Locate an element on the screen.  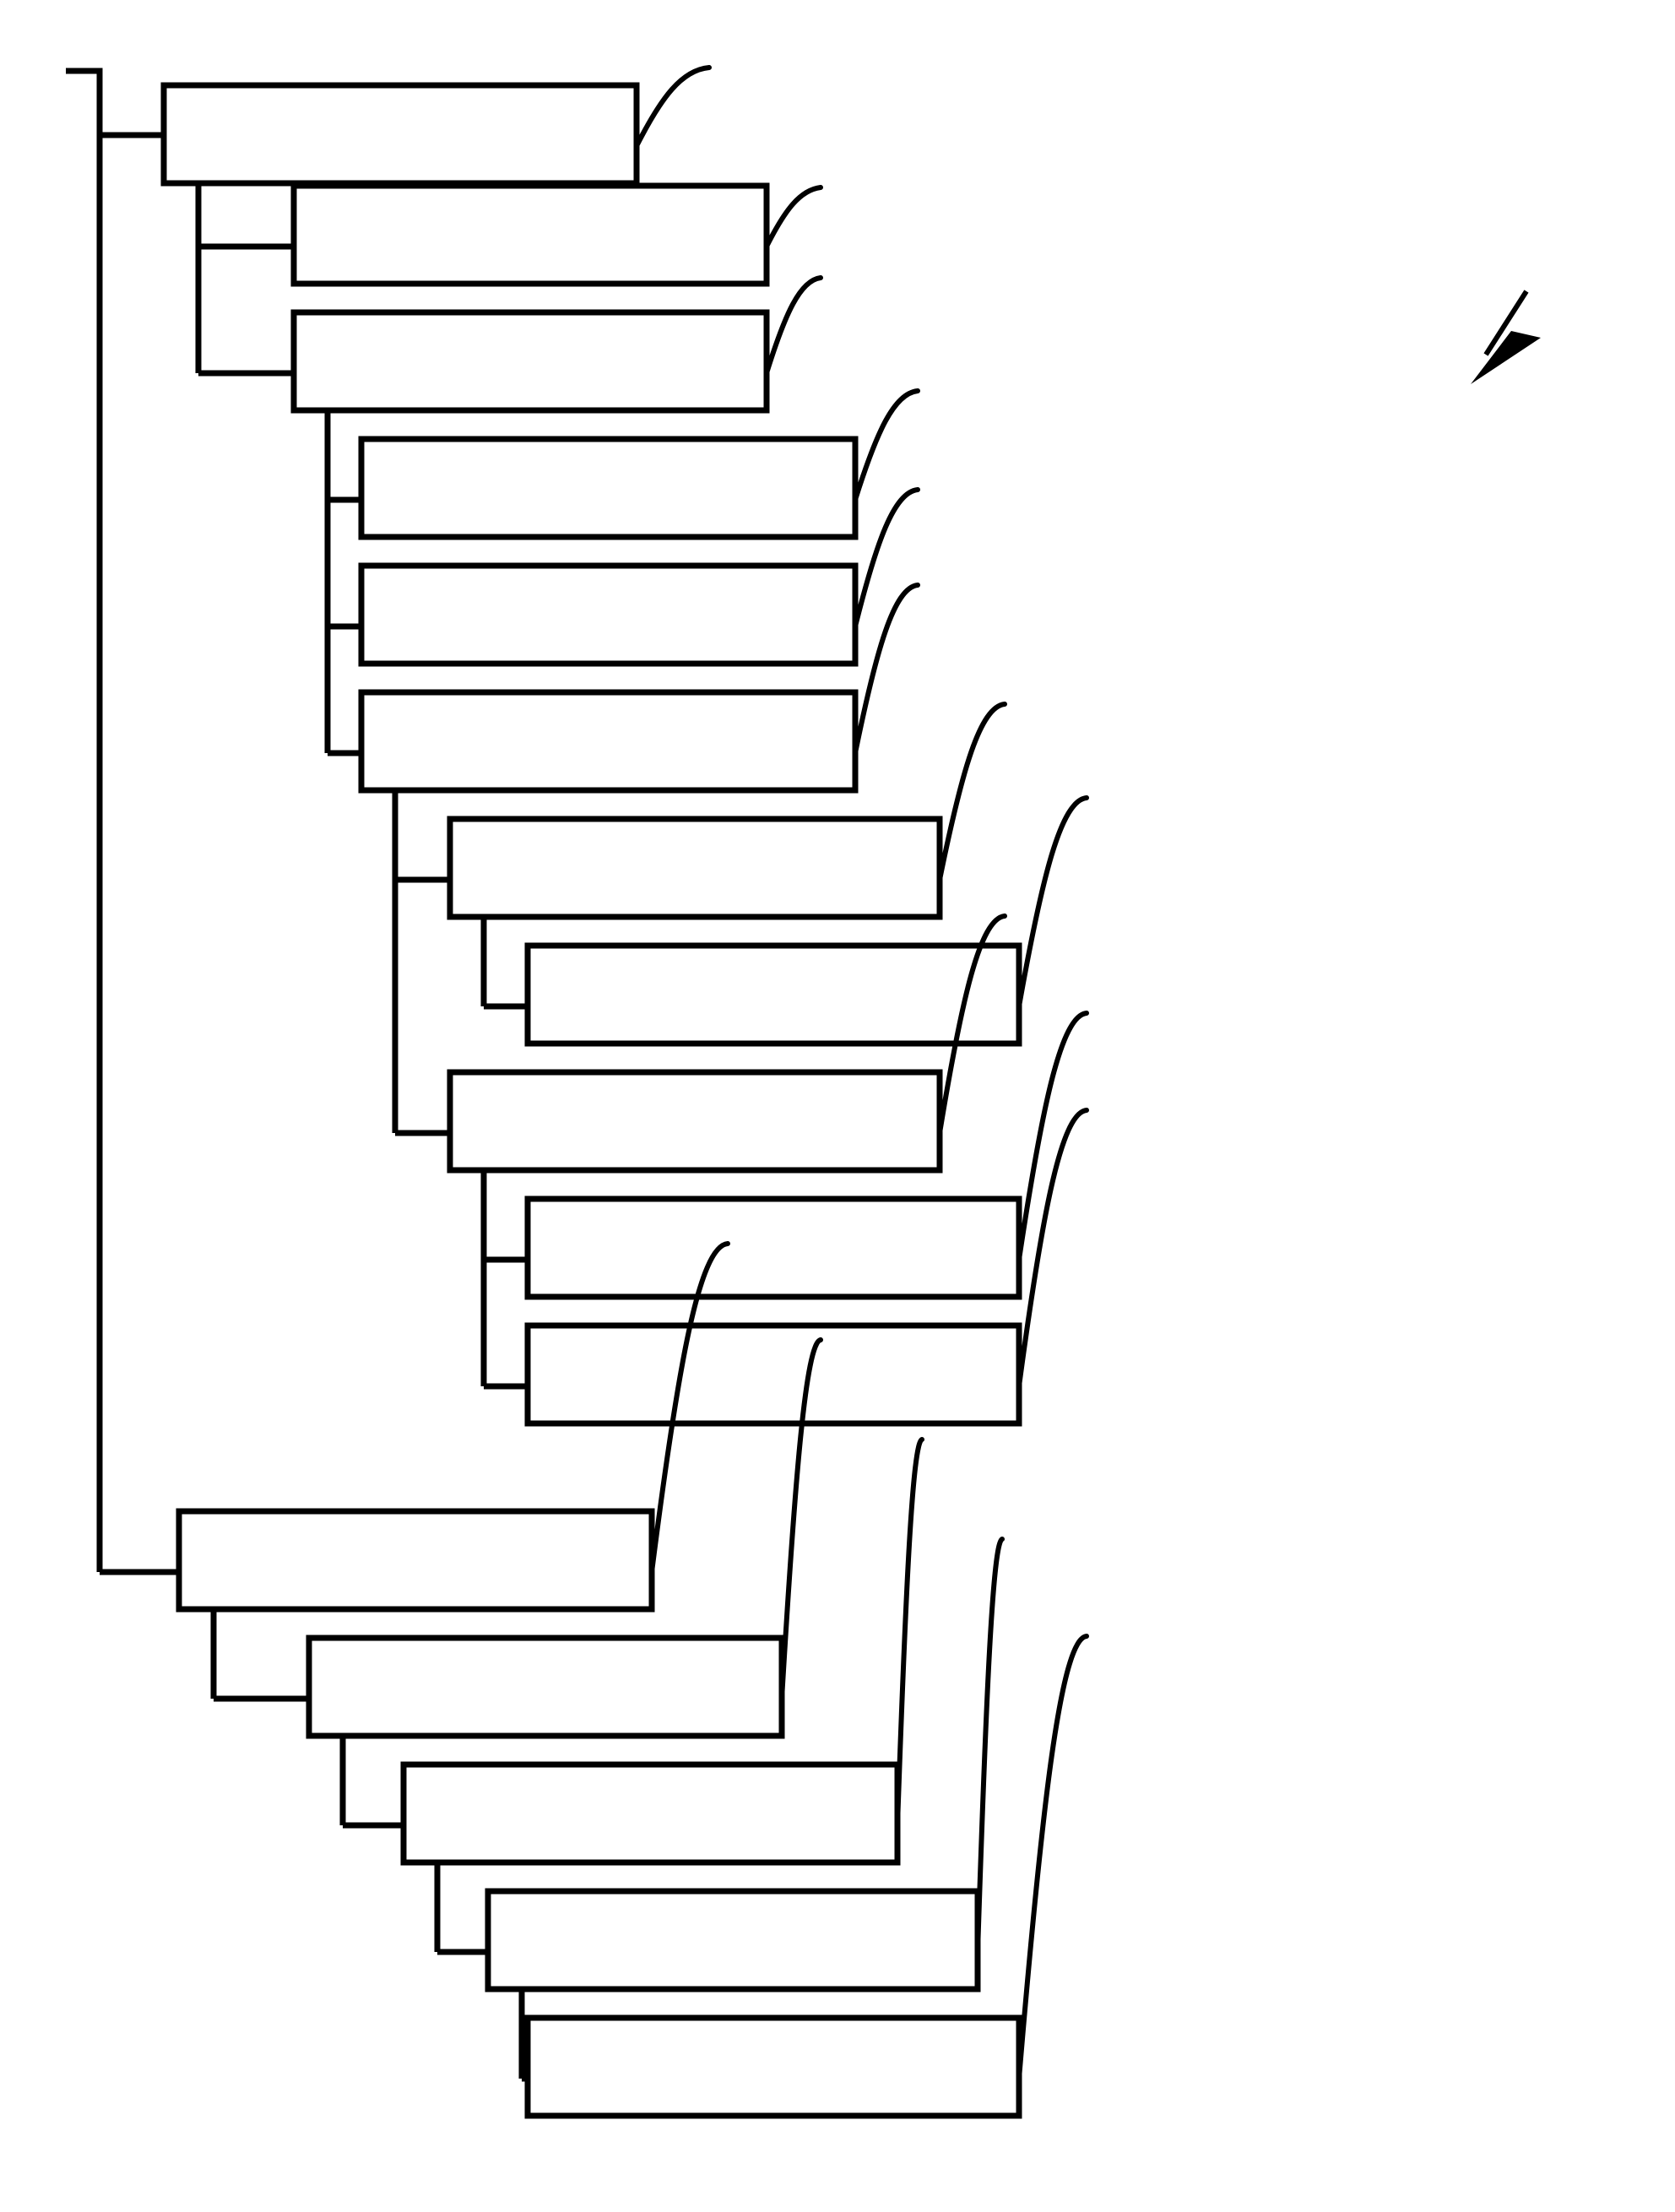
figure-callout-arrow-head is located at coordinates (1506, 357).